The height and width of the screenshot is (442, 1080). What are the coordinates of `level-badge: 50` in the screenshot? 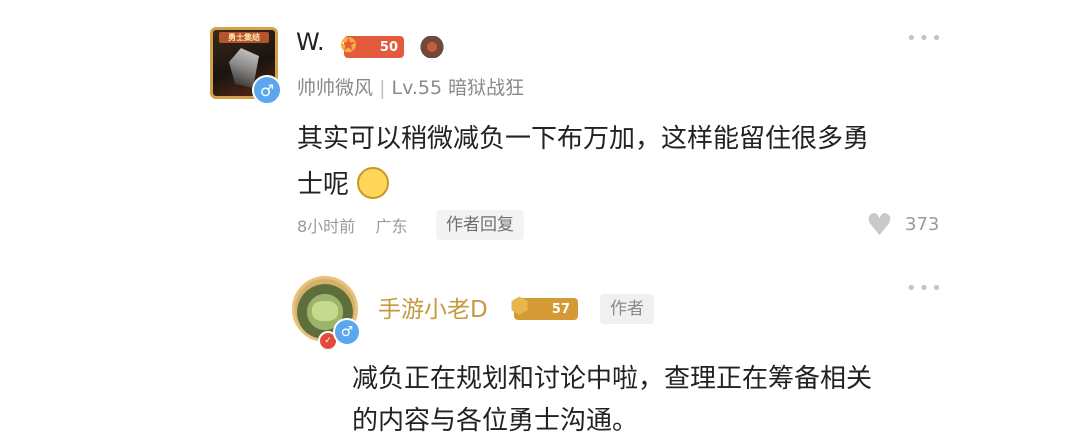 It's located at (372, 45).